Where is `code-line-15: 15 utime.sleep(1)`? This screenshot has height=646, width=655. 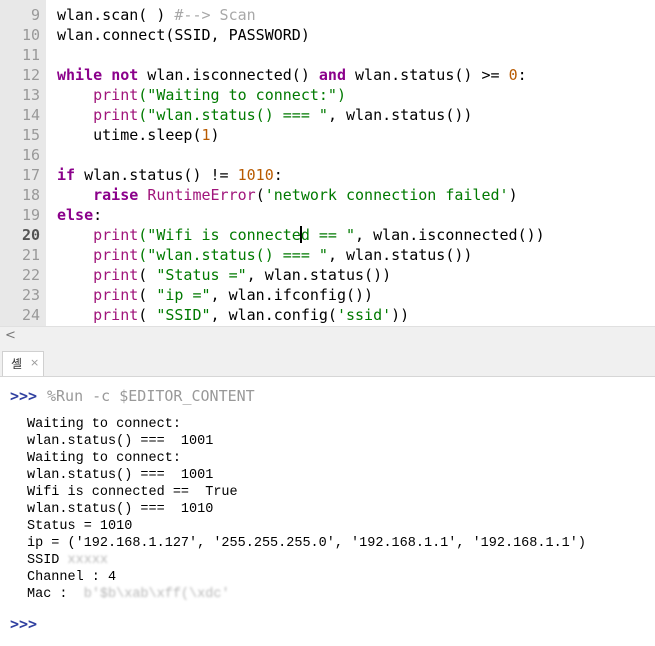 code-line-15: 15 utime.sleep(1) is located at coordinates (327, 135).